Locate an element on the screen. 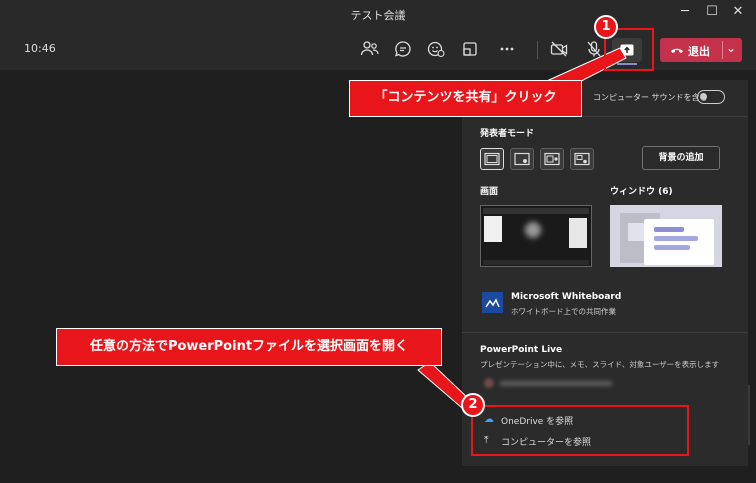 The image size is (756, 483). browse-highlight-box is located at coordinates (580, 430).